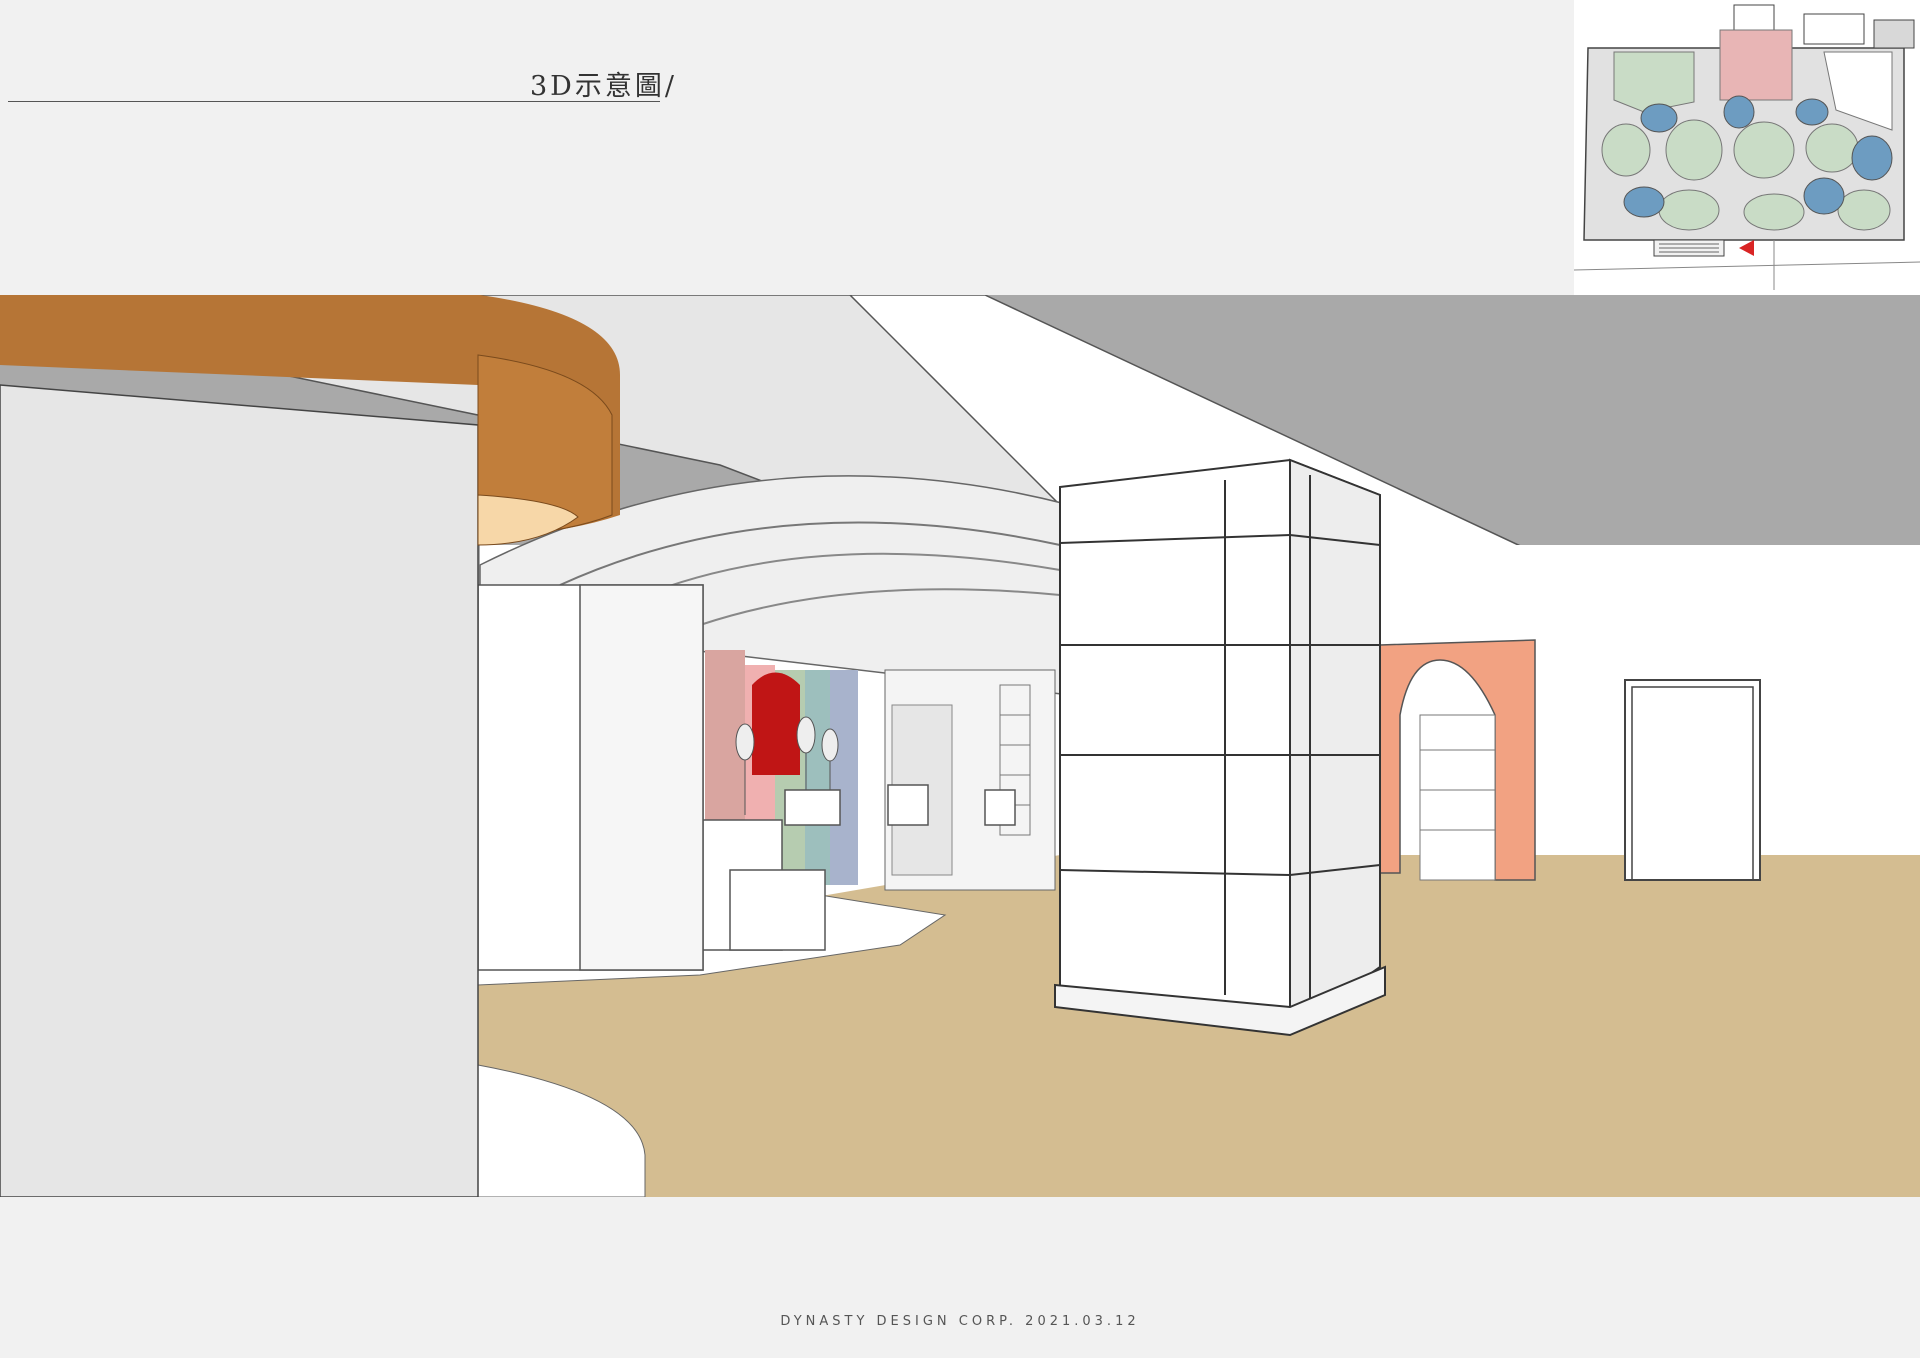 This screenshot has height=1358, width=1920. I want to click on footer-credit: DYNASTY DESIGN CORP. 2021.03.12, so click(960, 1321).